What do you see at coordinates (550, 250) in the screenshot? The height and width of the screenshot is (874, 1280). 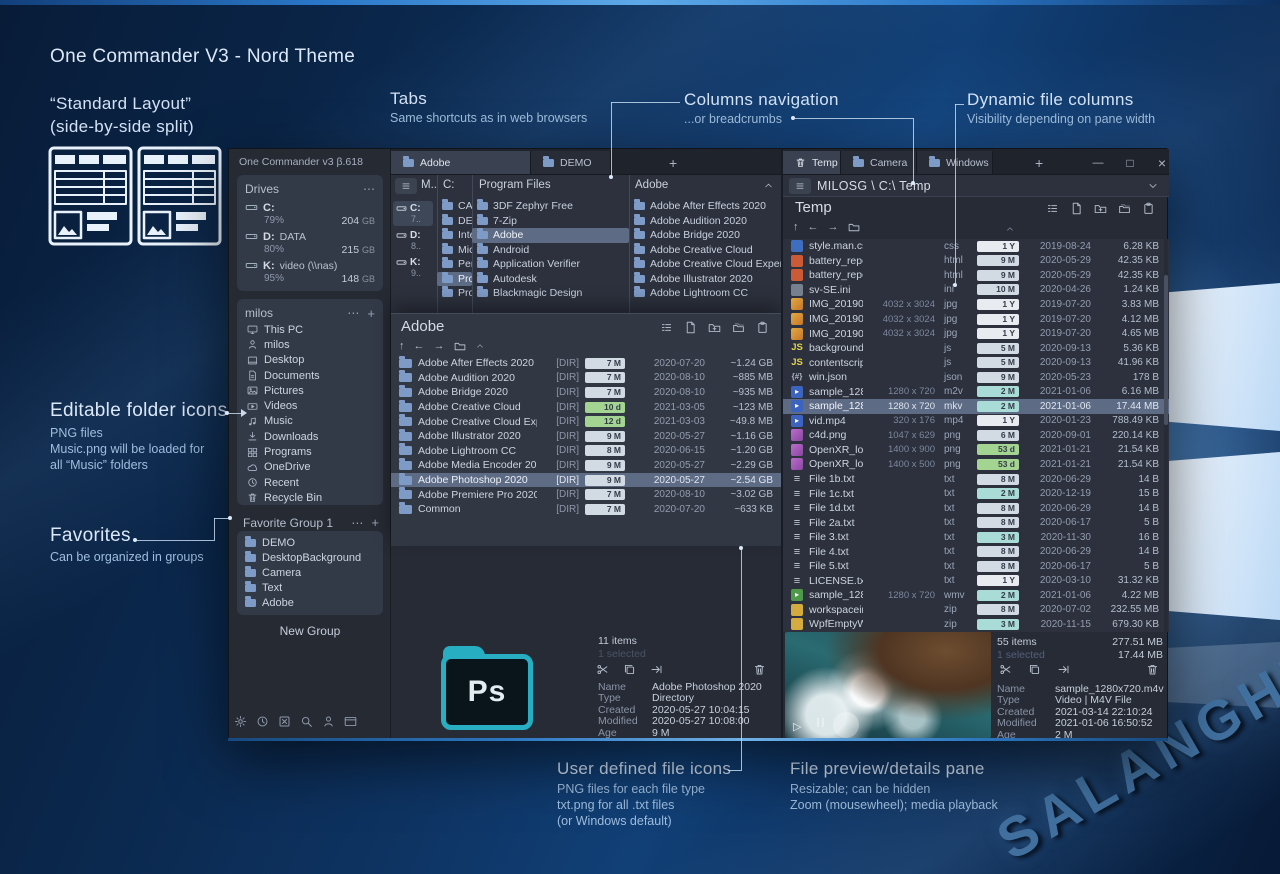 I see `folder-row: Android` at bounding box center [550, 250].